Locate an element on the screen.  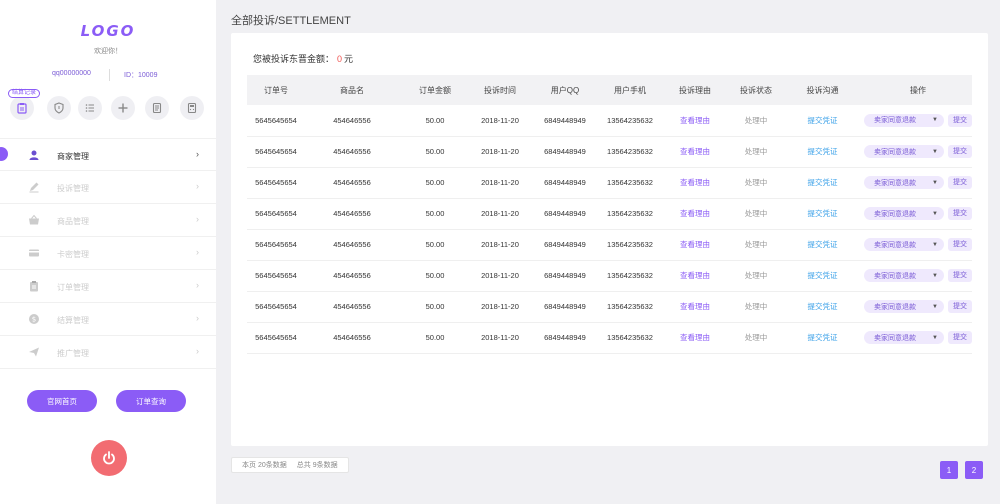
settlement-record-badge: 结算记录 is located at coordinates (24, 93).